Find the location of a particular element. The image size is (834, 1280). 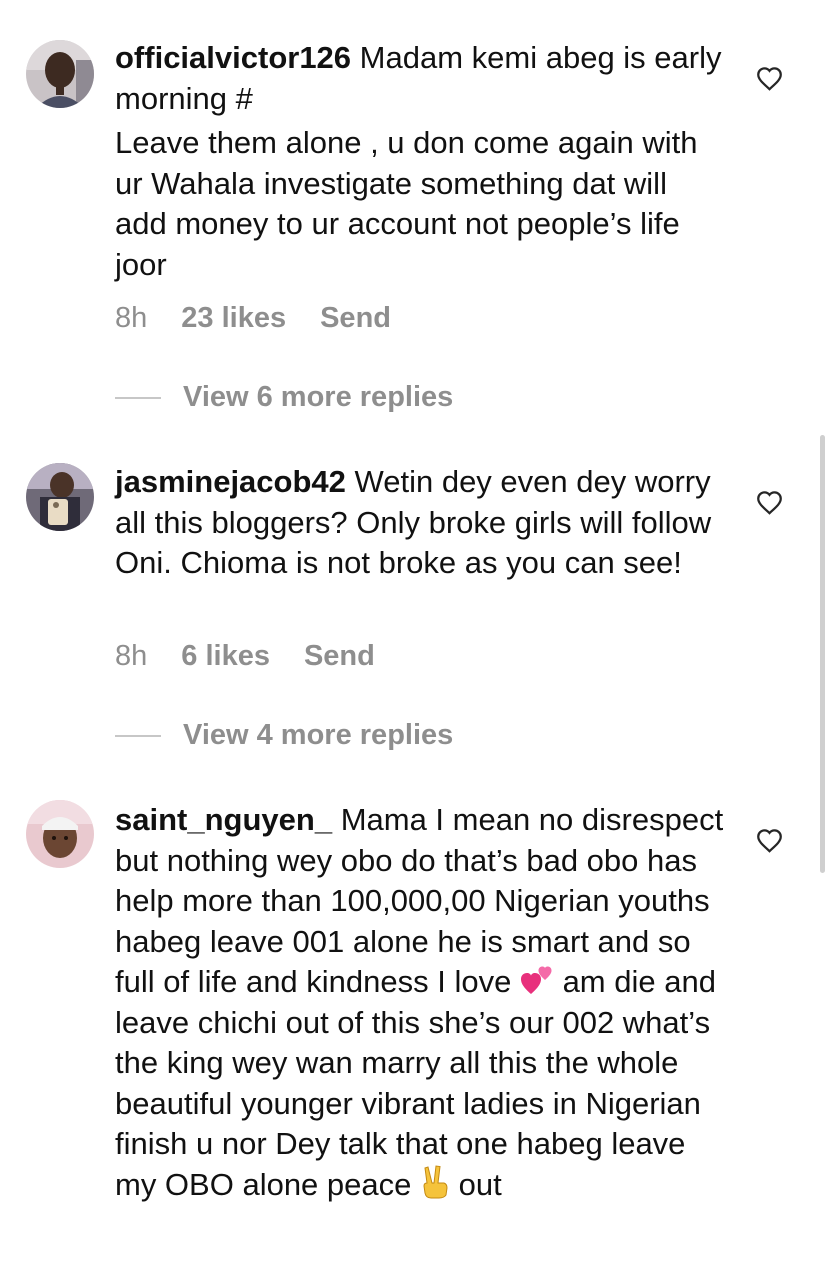

scrollbar is located at coordinates (822, 654).